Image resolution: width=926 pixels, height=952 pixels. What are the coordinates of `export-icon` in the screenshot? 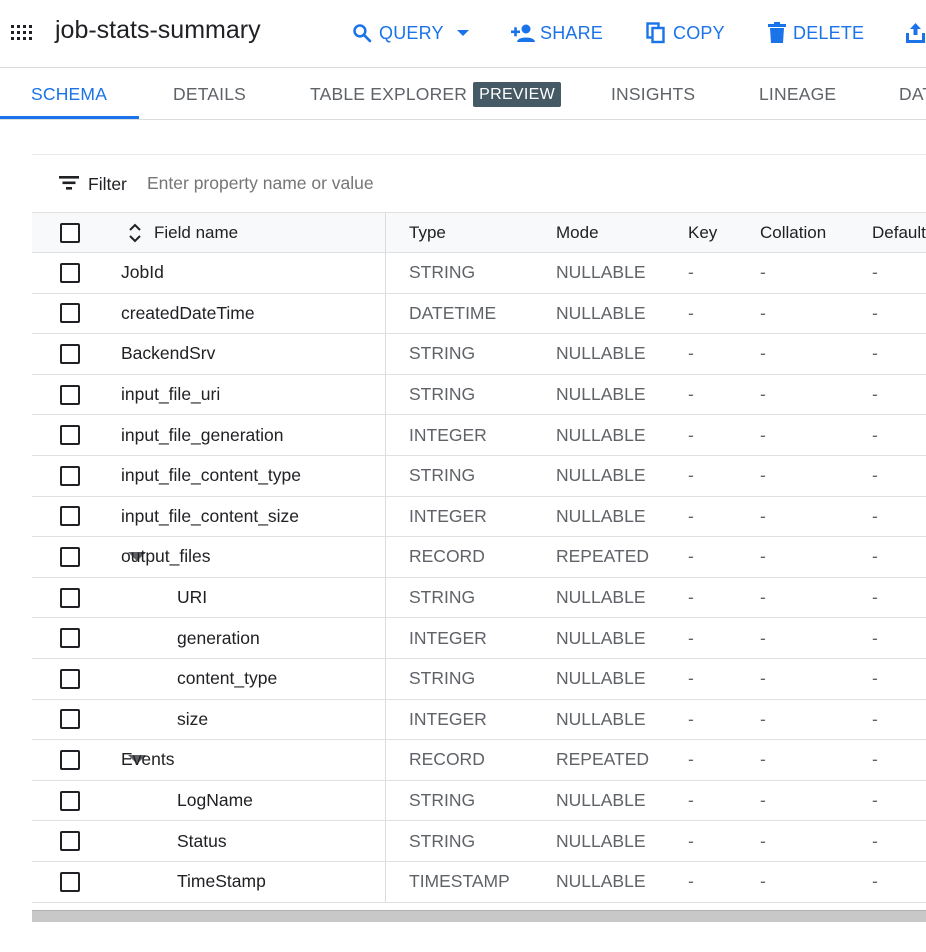 It's located at (915, 33).